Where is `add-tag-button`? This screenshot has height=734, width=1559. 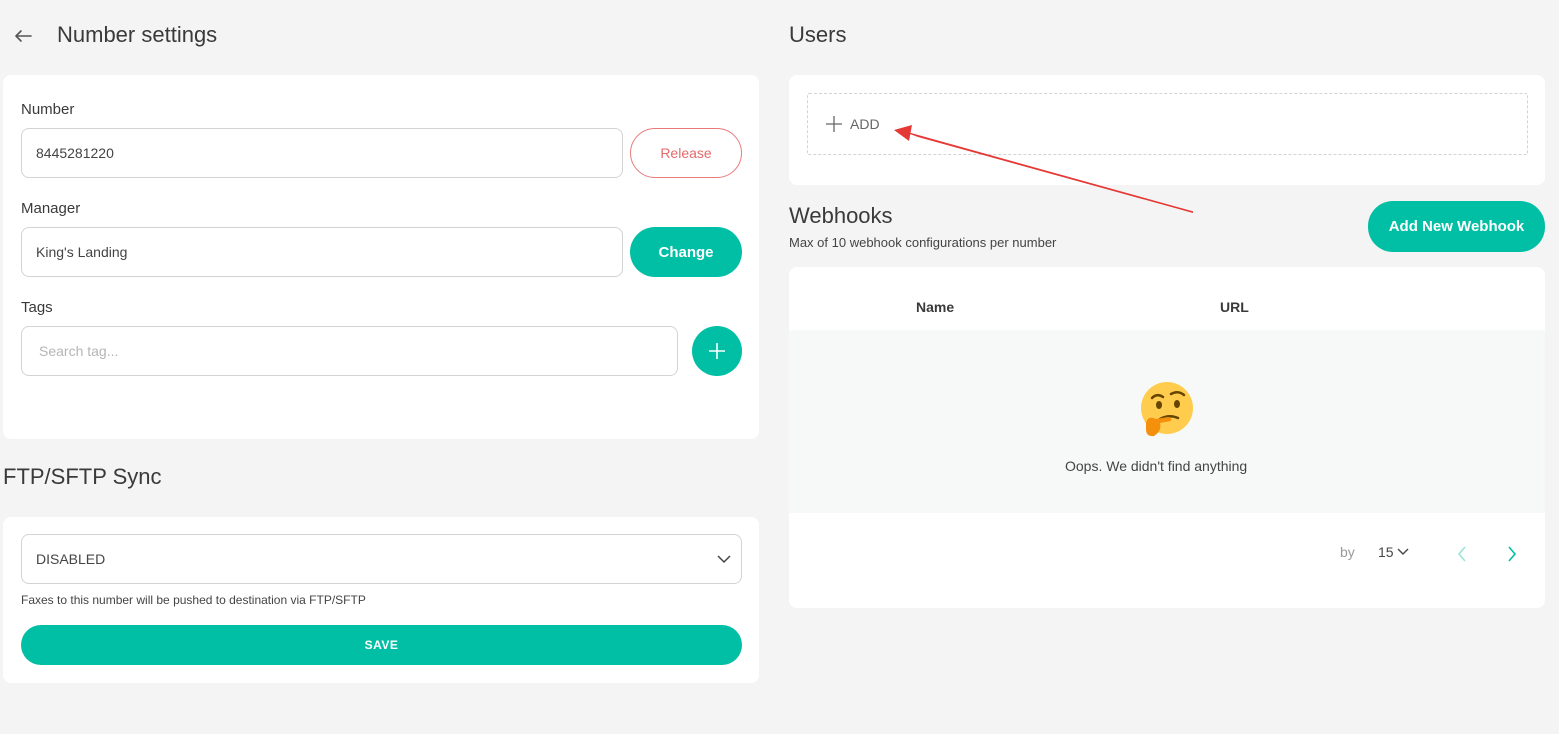
add-tag-button is located at coordinates (717, 351).